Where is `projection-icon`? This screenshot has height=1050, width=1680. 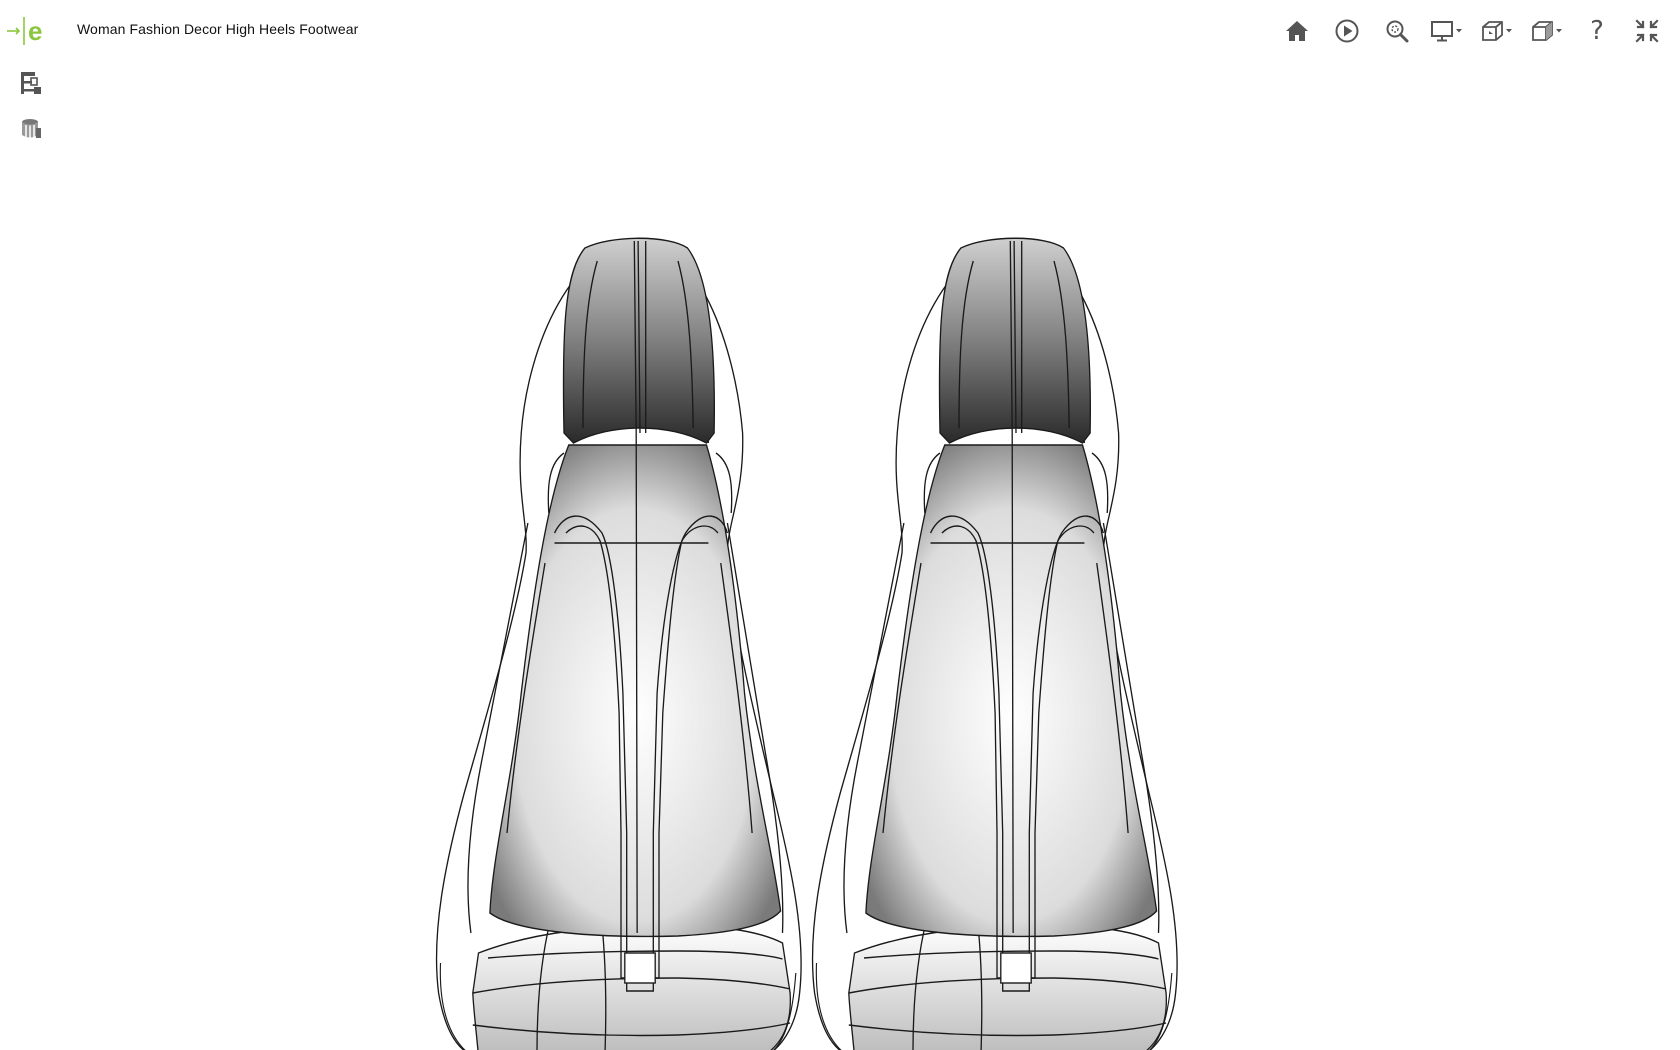
projection-icon is located at coordinates (1547, 31).